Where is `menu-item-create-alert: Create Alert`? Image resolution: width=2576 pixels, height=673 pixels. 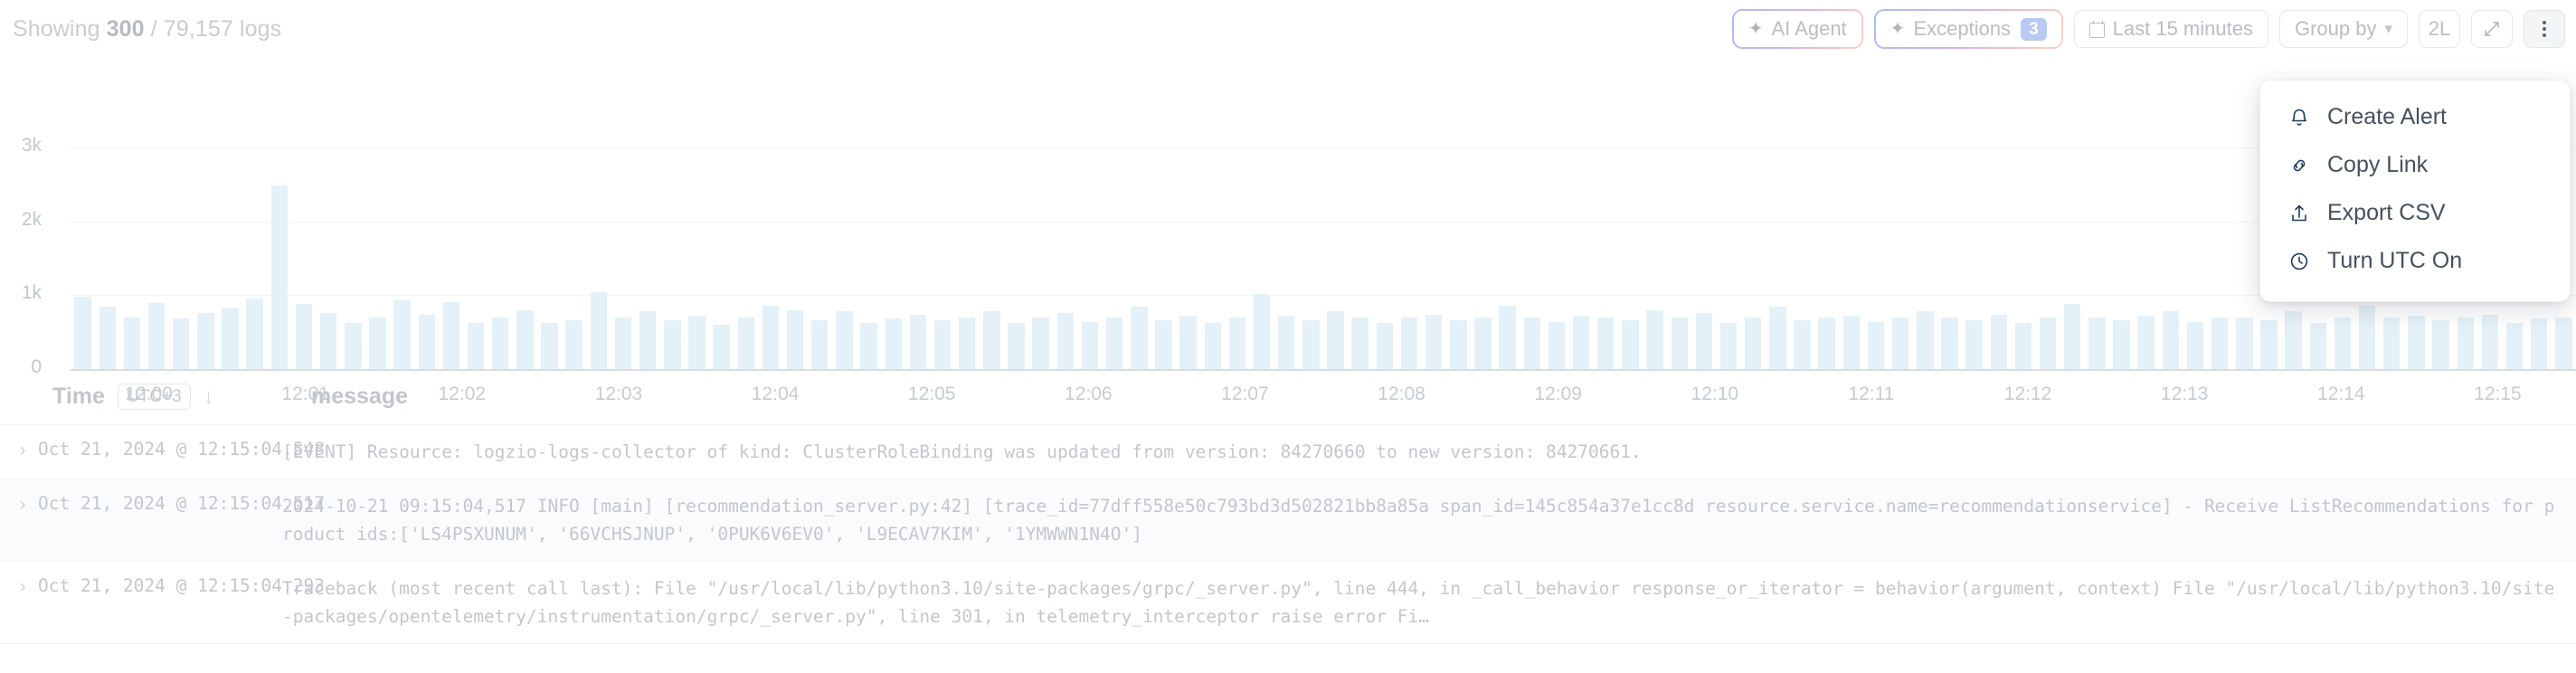
menu-item-create-alert: Create Alert is located at coordinates (2415, 117).